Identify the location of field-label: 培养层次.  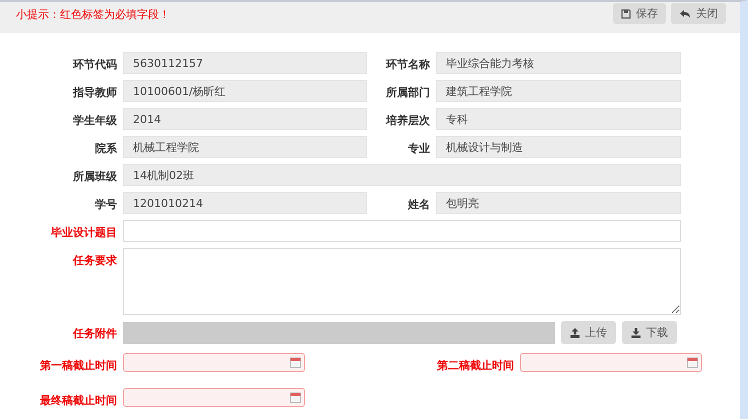
(407, 120).